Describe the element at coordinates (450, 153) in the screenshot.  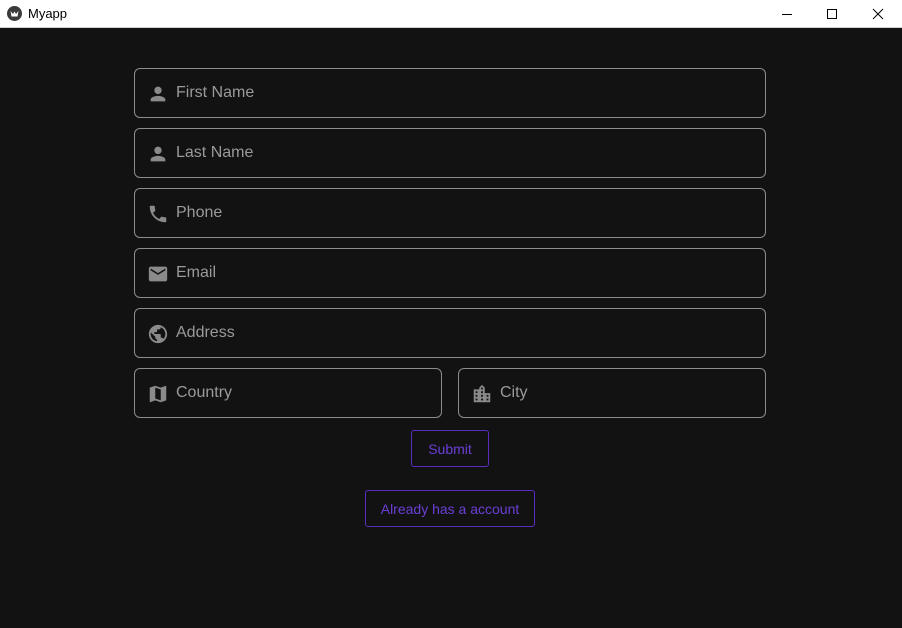
I see `last-name-field: Last Name` at that location.